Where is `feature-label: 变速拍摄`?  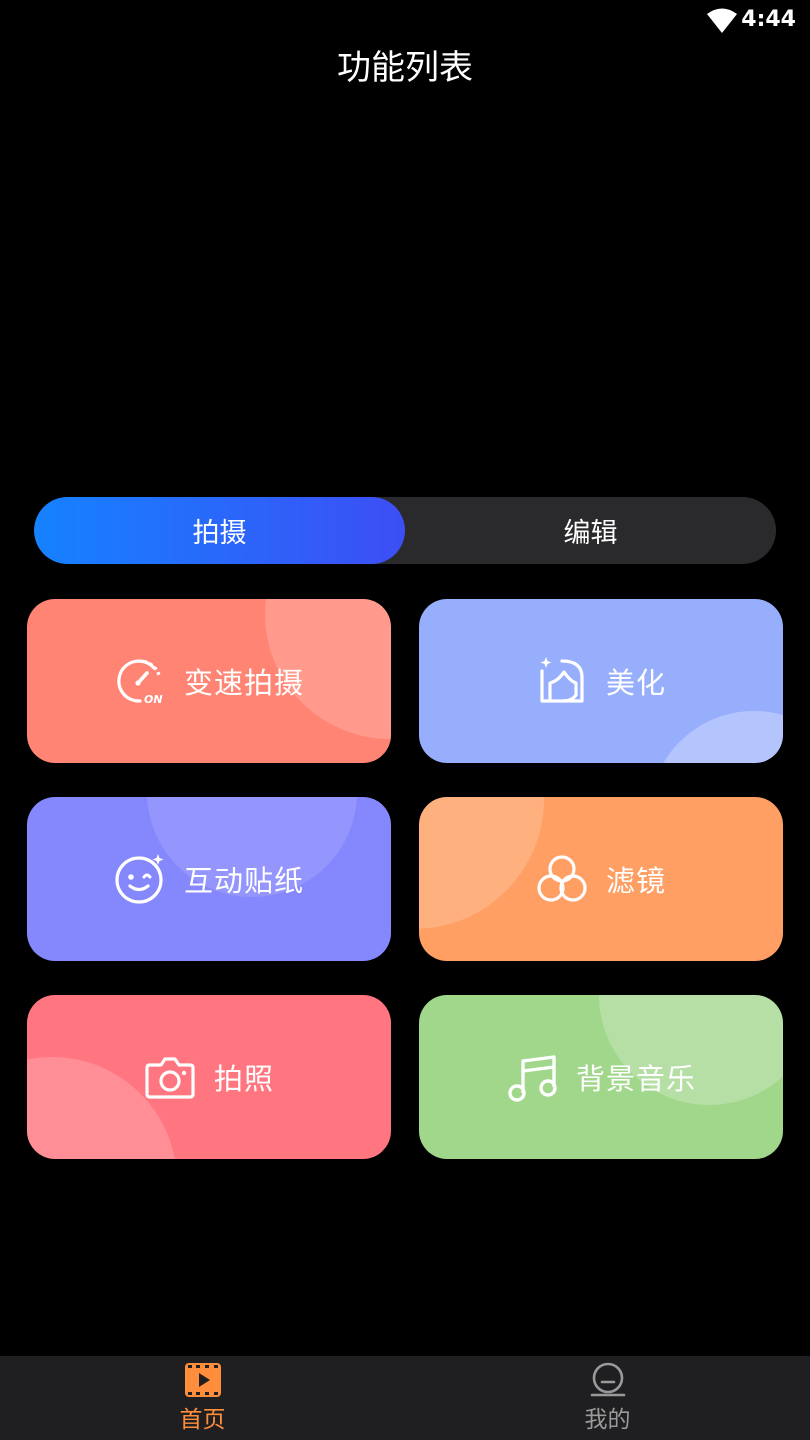 feature-label: 变速拍摄 is located at coordinates (243, 683).